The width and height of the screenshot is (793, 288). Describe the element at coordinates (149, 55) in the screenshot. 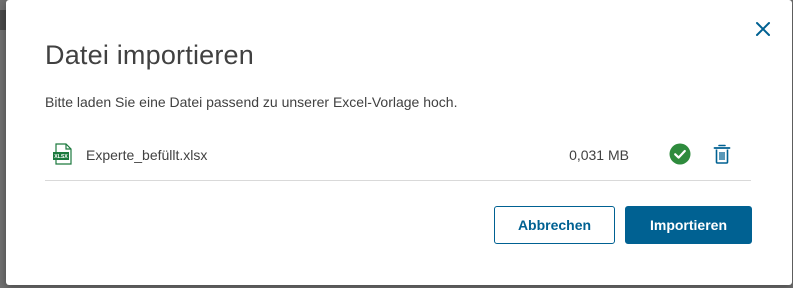

I see `dialog-title: Datei importieren` at that location.